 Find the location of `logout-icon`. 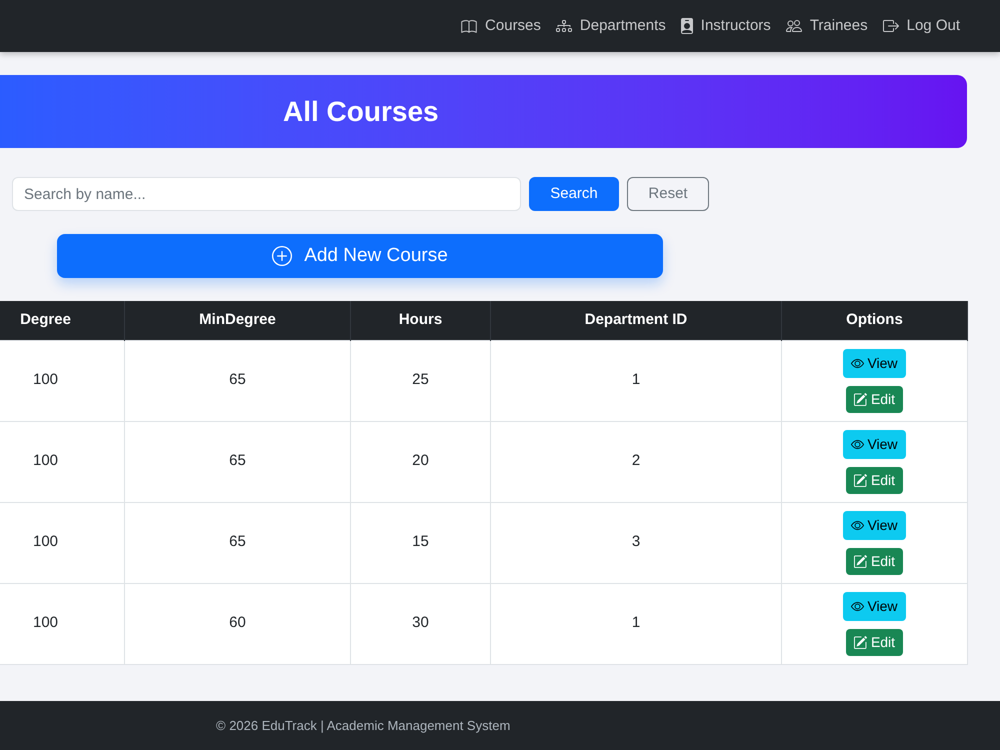

logout-icon is located at coordinates (890, 26).